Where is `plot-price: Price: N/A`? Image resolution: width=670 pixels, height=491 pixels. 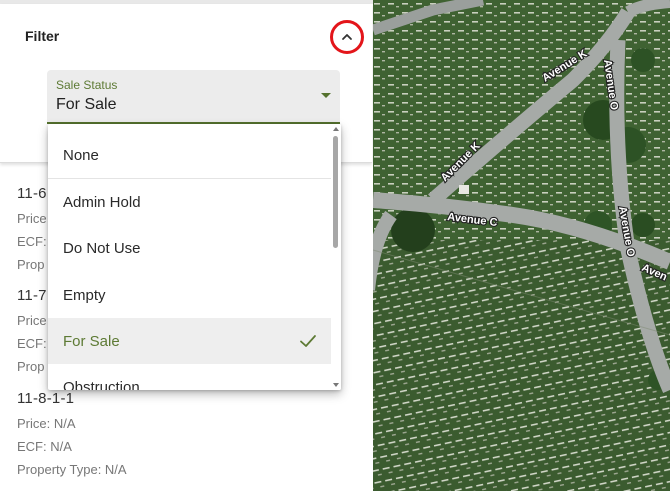
plot-price: Price: N/A is located at coordinates (46, 423).